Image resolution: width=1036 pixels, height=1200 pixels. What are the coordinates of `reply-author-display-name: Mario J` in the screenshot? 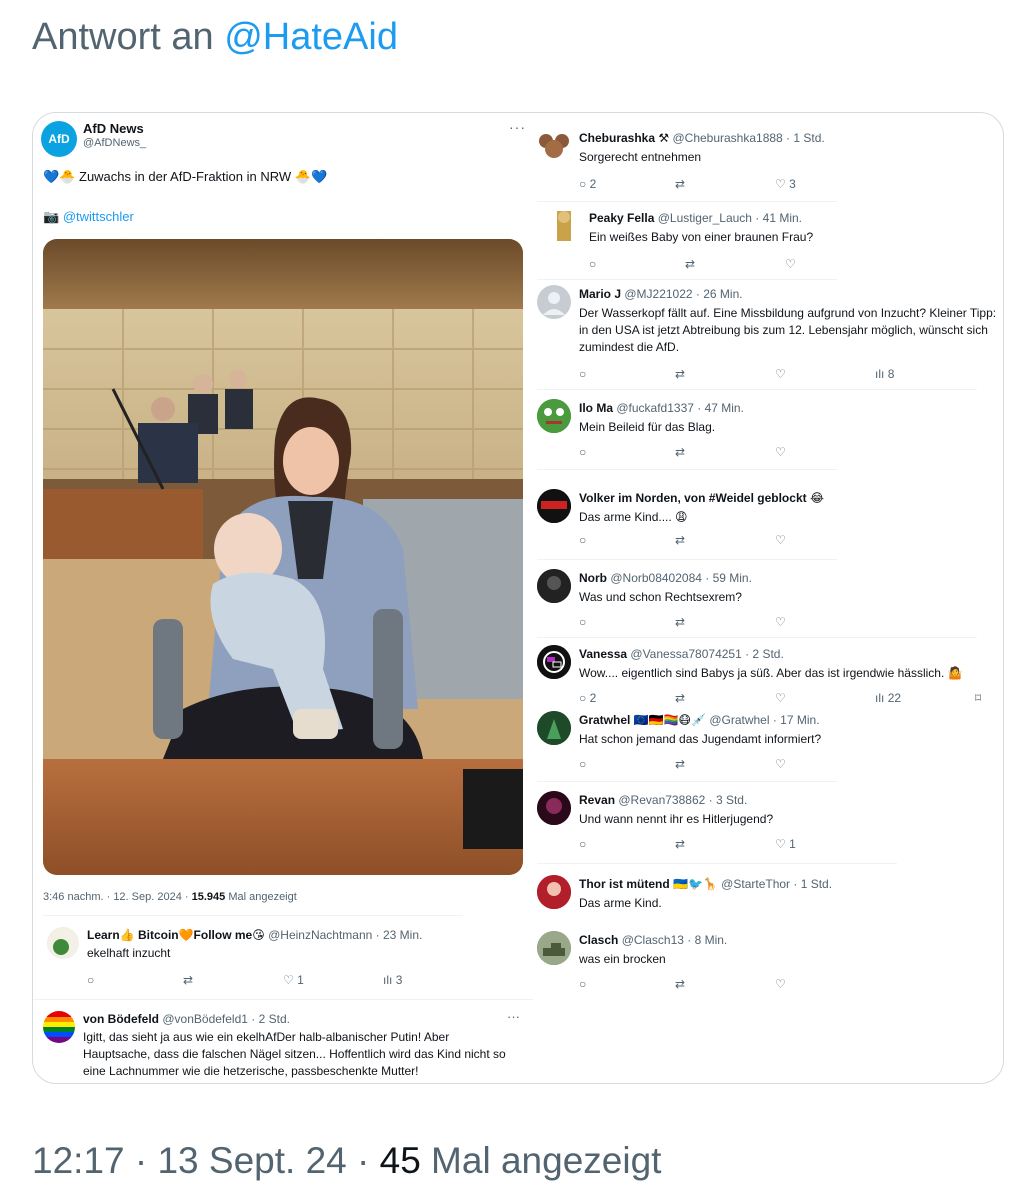 It's located at (600, 294).